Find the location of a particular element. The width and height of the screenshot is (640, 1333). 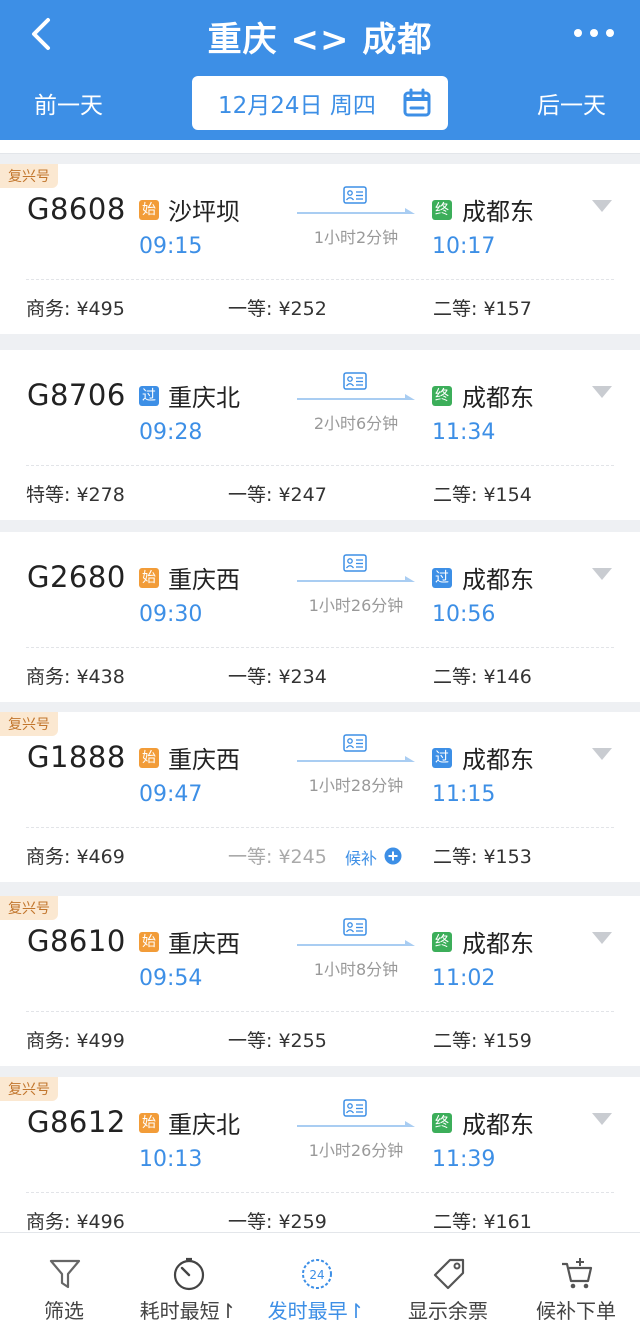

seat-price: 二等: ¥161 is located at coordinates (482, 1221).